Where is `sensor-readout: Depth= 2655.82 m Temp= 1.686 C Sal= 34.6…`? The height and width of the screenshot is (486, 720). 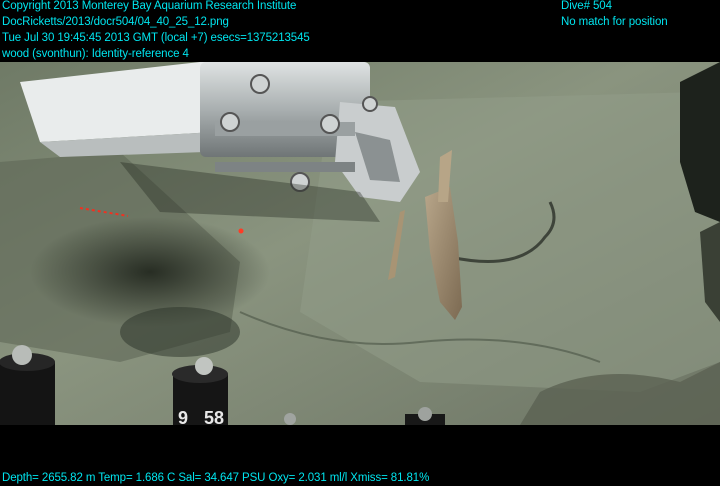 sensor-readout: Depth= 2655.82 m Temp= 1.686 C Sal= 34.6… is located at coordinates (216, 478).